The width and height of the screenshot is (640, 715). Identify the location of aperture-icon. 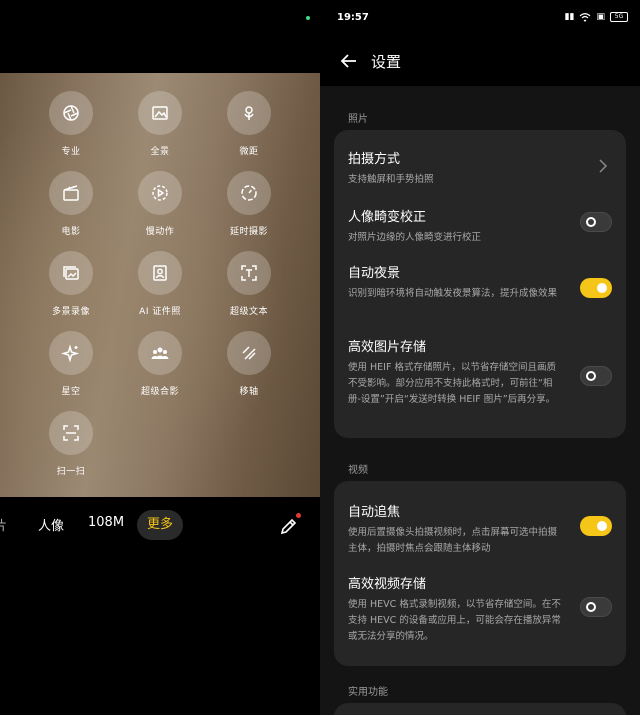
(71, 113).